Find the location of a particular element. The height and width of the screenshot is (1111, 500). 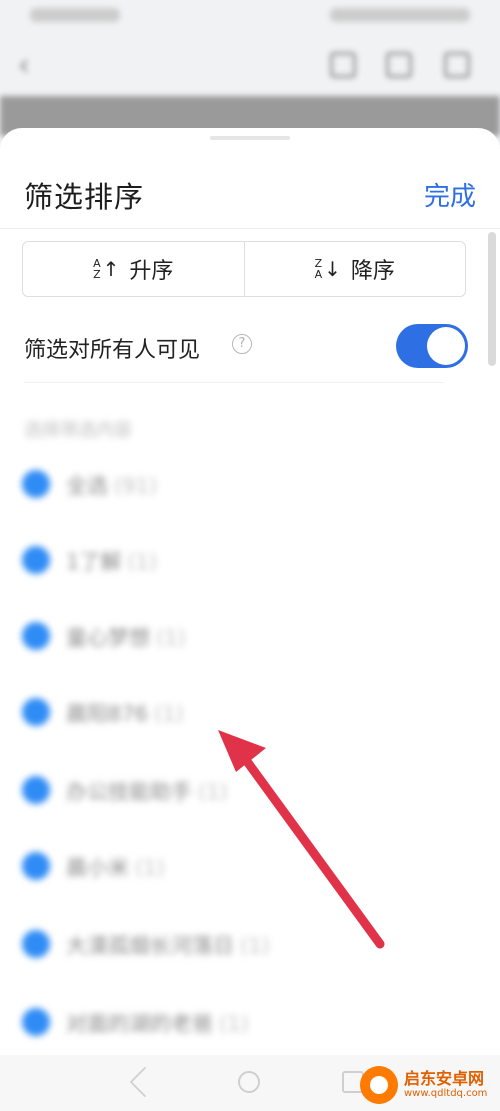

nav-home-icon is located at coordinates (249, 1082).